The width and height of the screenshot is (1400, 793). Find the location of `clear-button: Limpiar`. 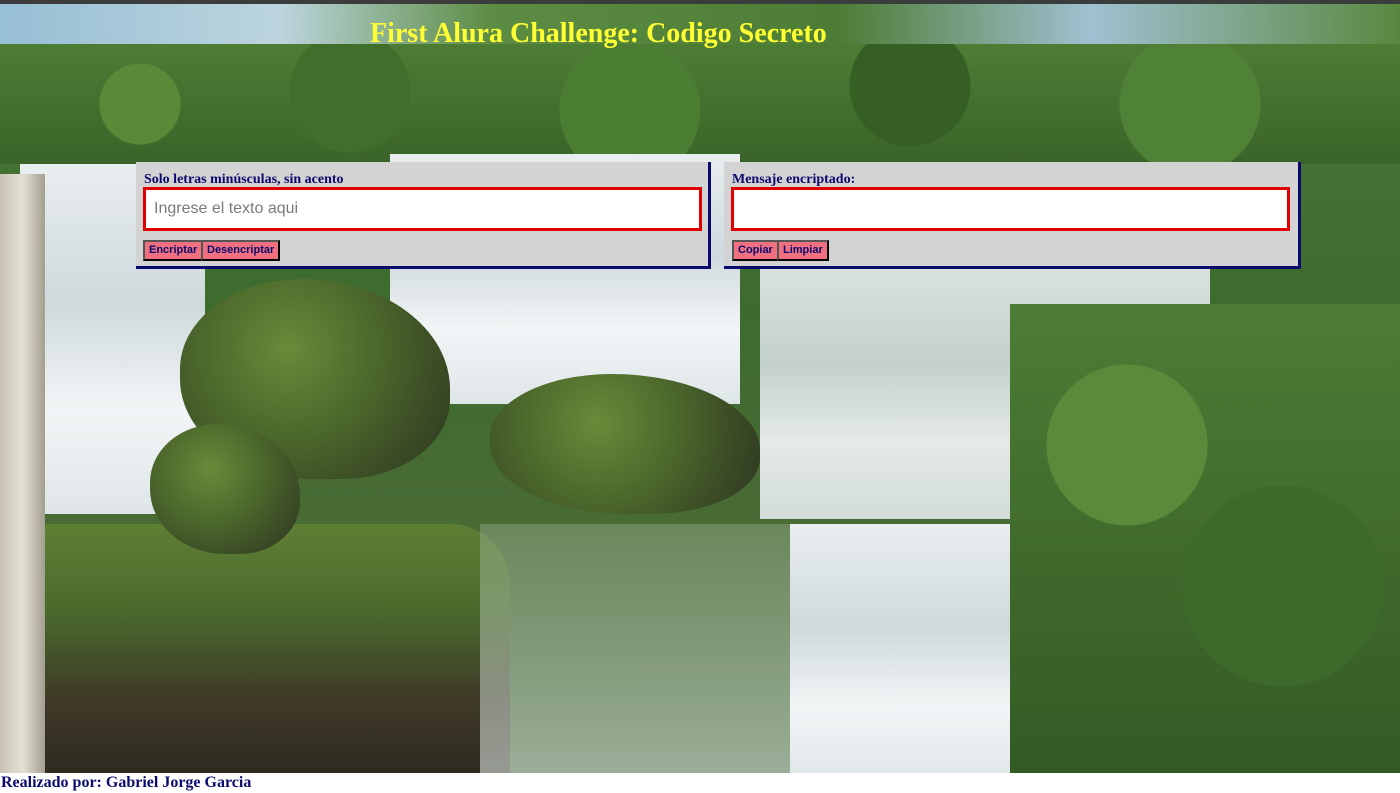

clear-button: Limpiar is located at coordinates (803, 250).